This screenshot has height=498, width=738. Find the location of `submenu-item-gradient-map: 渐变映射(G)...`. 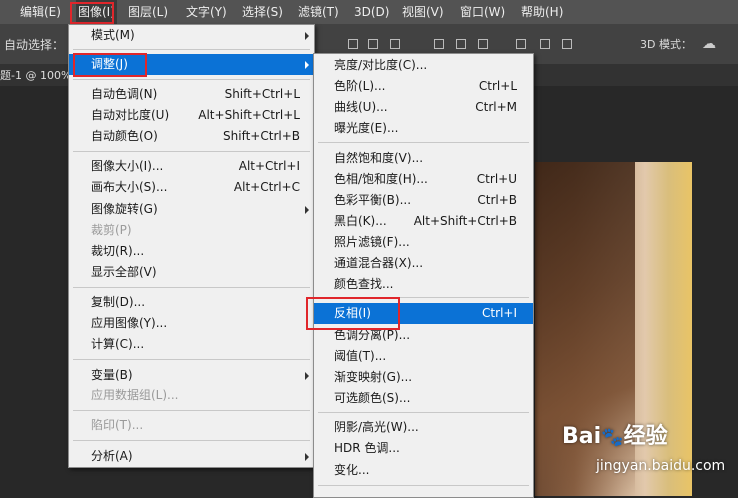

submenu-item-gradient-map: 渐变映射(G)... is located at coordinates (423, 377).